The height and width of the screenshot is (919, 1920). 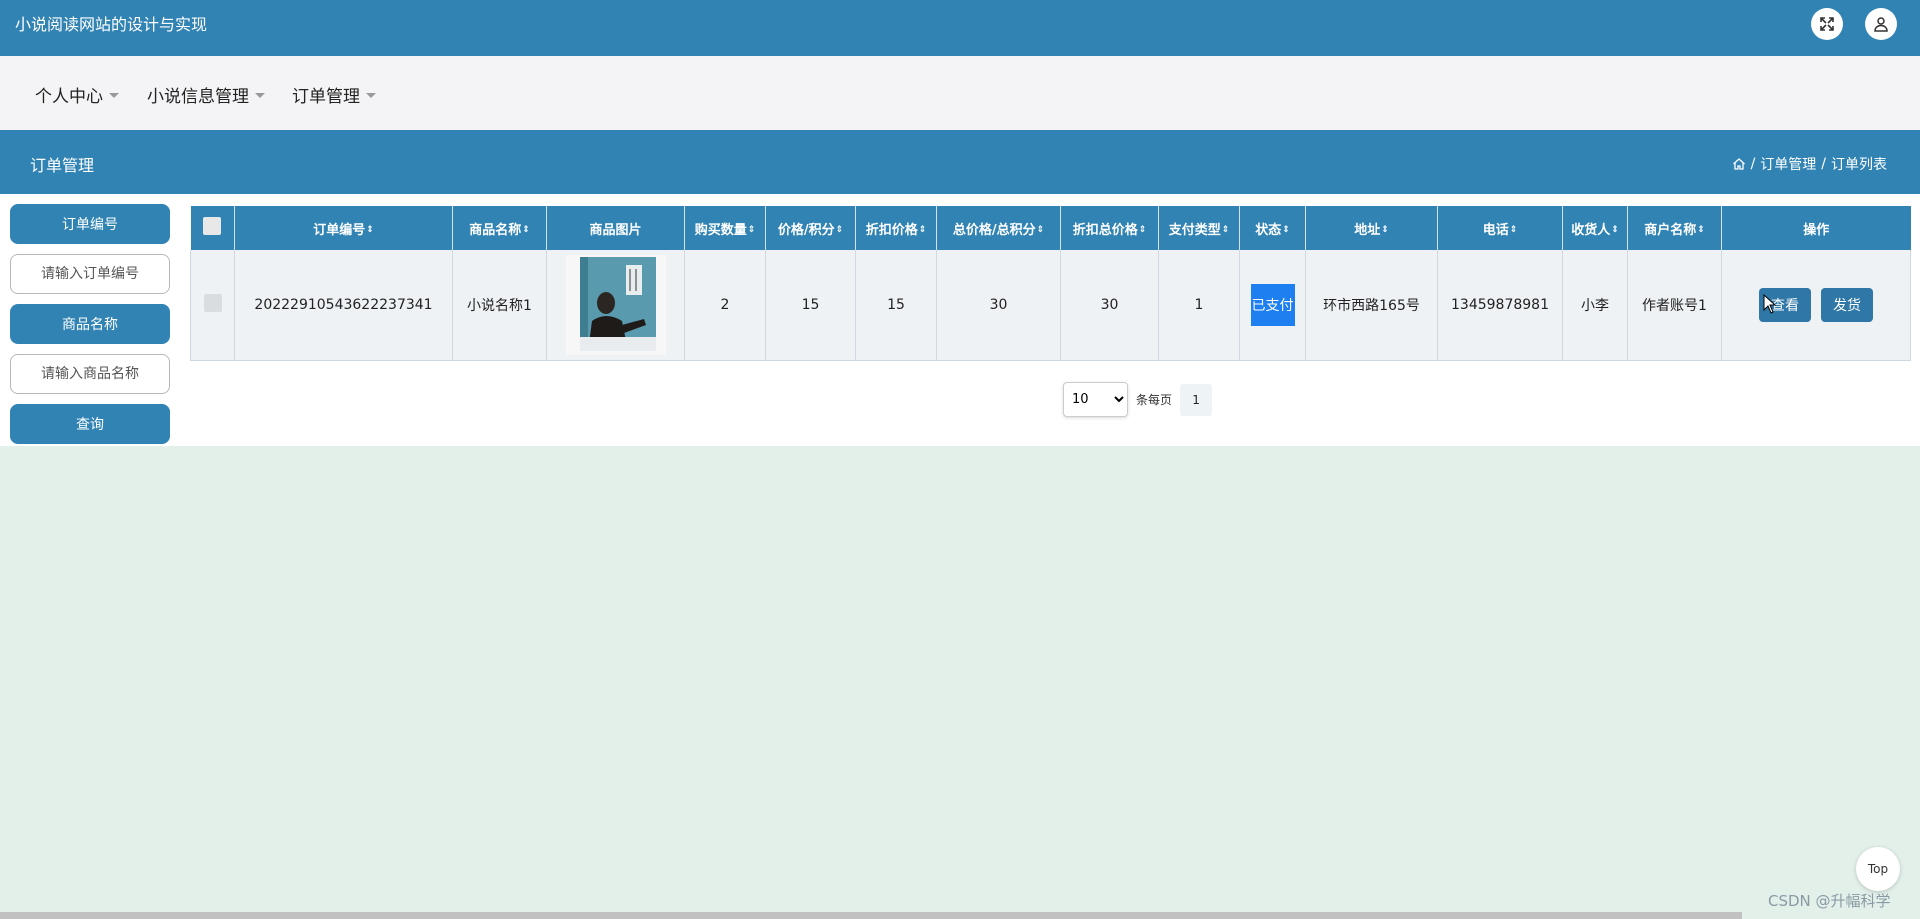 What do you see at coordinates (1674, 305) in the screenshot?
I see `merchant-cell: 作者账号1` at bounding box center [1674, 305].